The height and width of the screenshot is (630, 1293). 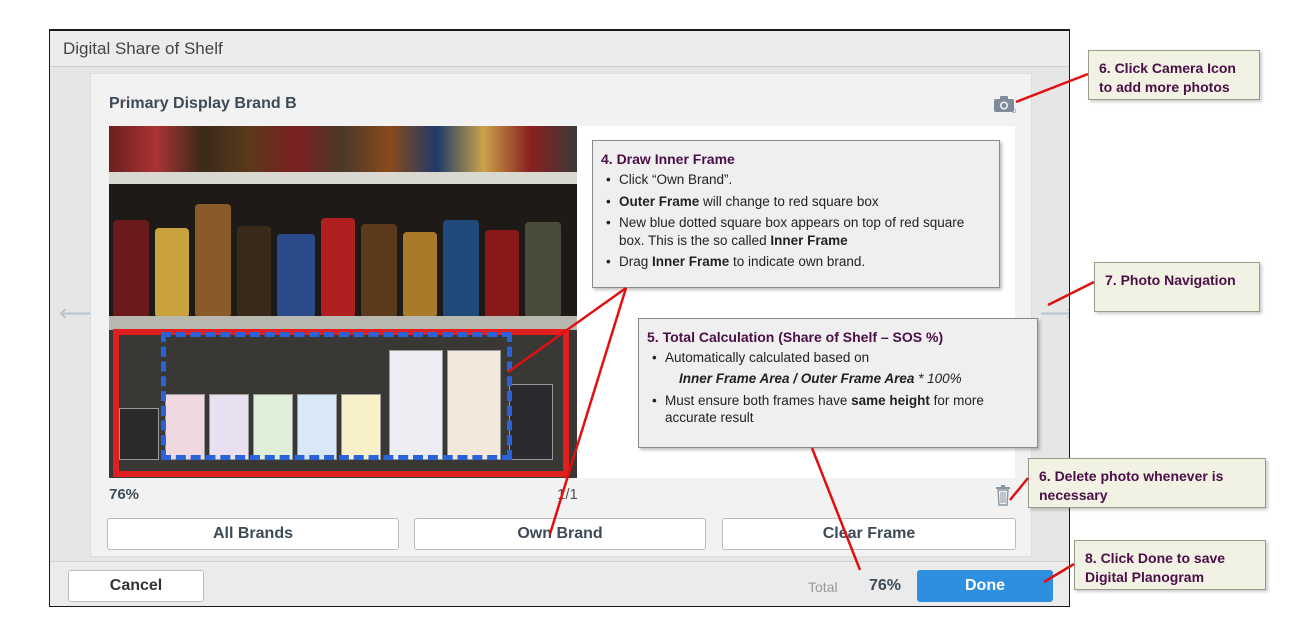 I want to click on done-button: Done, so click(x=985, y=586).